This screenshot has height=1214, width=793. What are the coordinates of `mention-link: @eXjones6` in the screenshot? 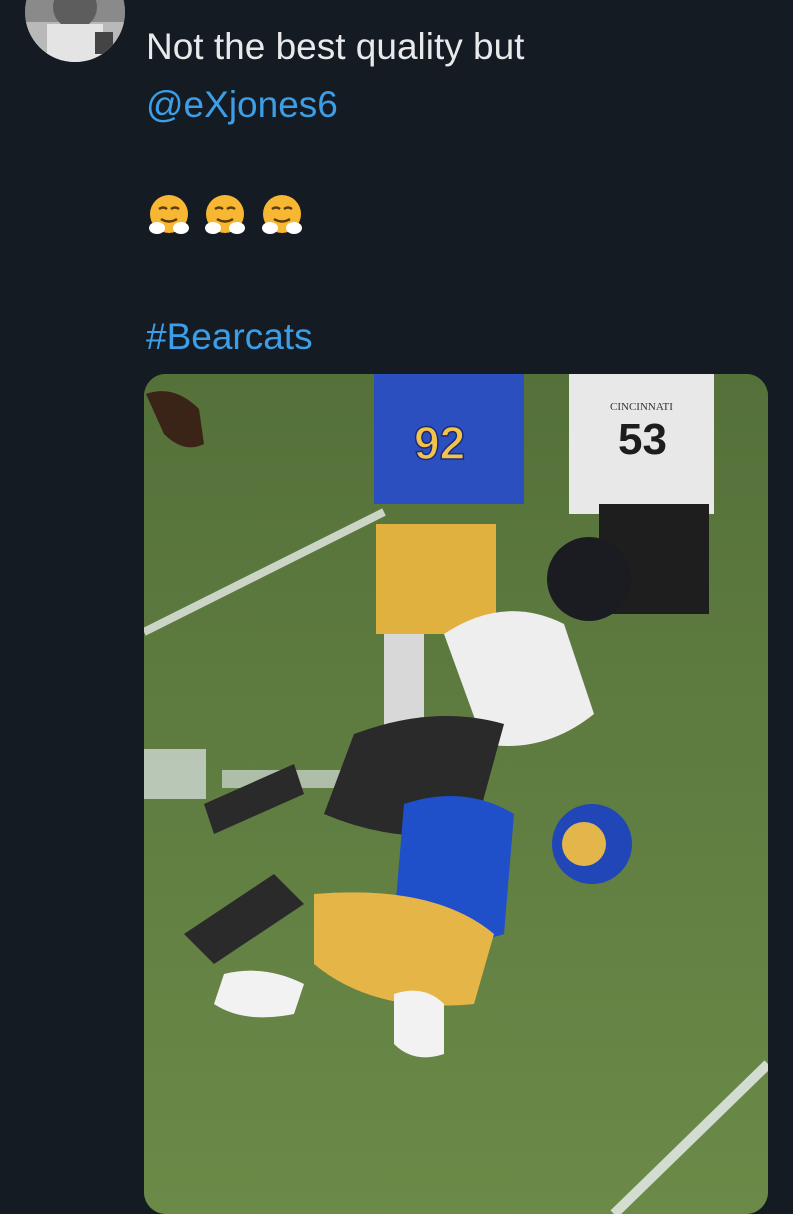 It's located at (456, 105).